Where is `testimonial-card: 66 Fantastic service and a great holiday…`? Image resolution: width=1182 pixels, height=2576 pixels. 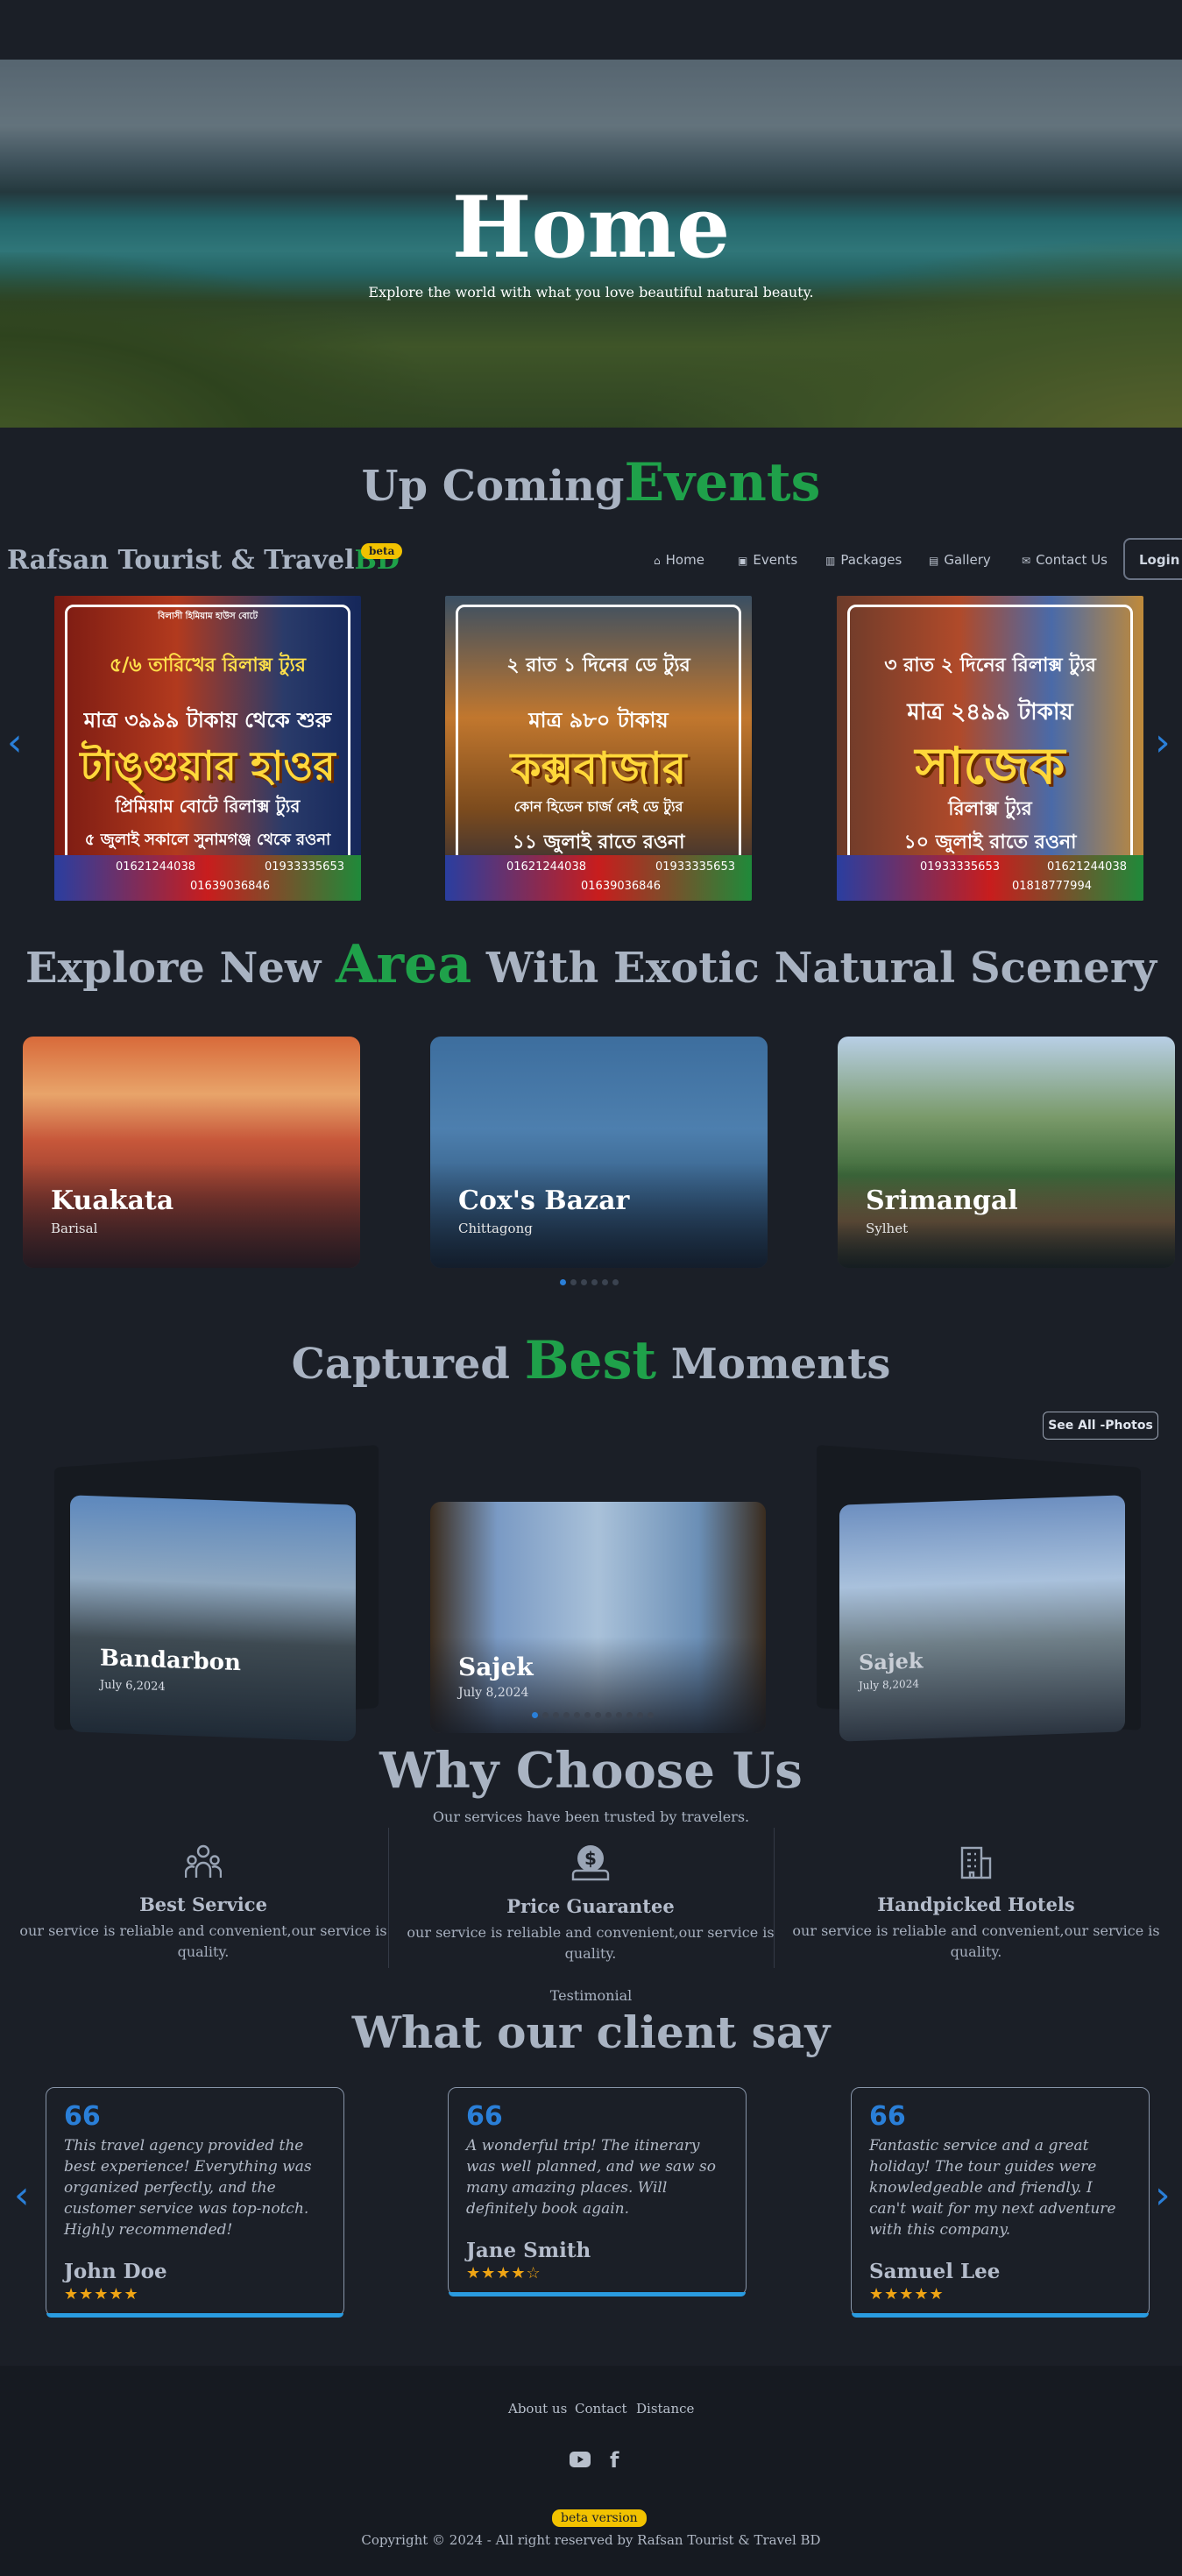
testimonial-card: 66 Fantastic service and a great holiday… is located at coordinates (1000, 2202).